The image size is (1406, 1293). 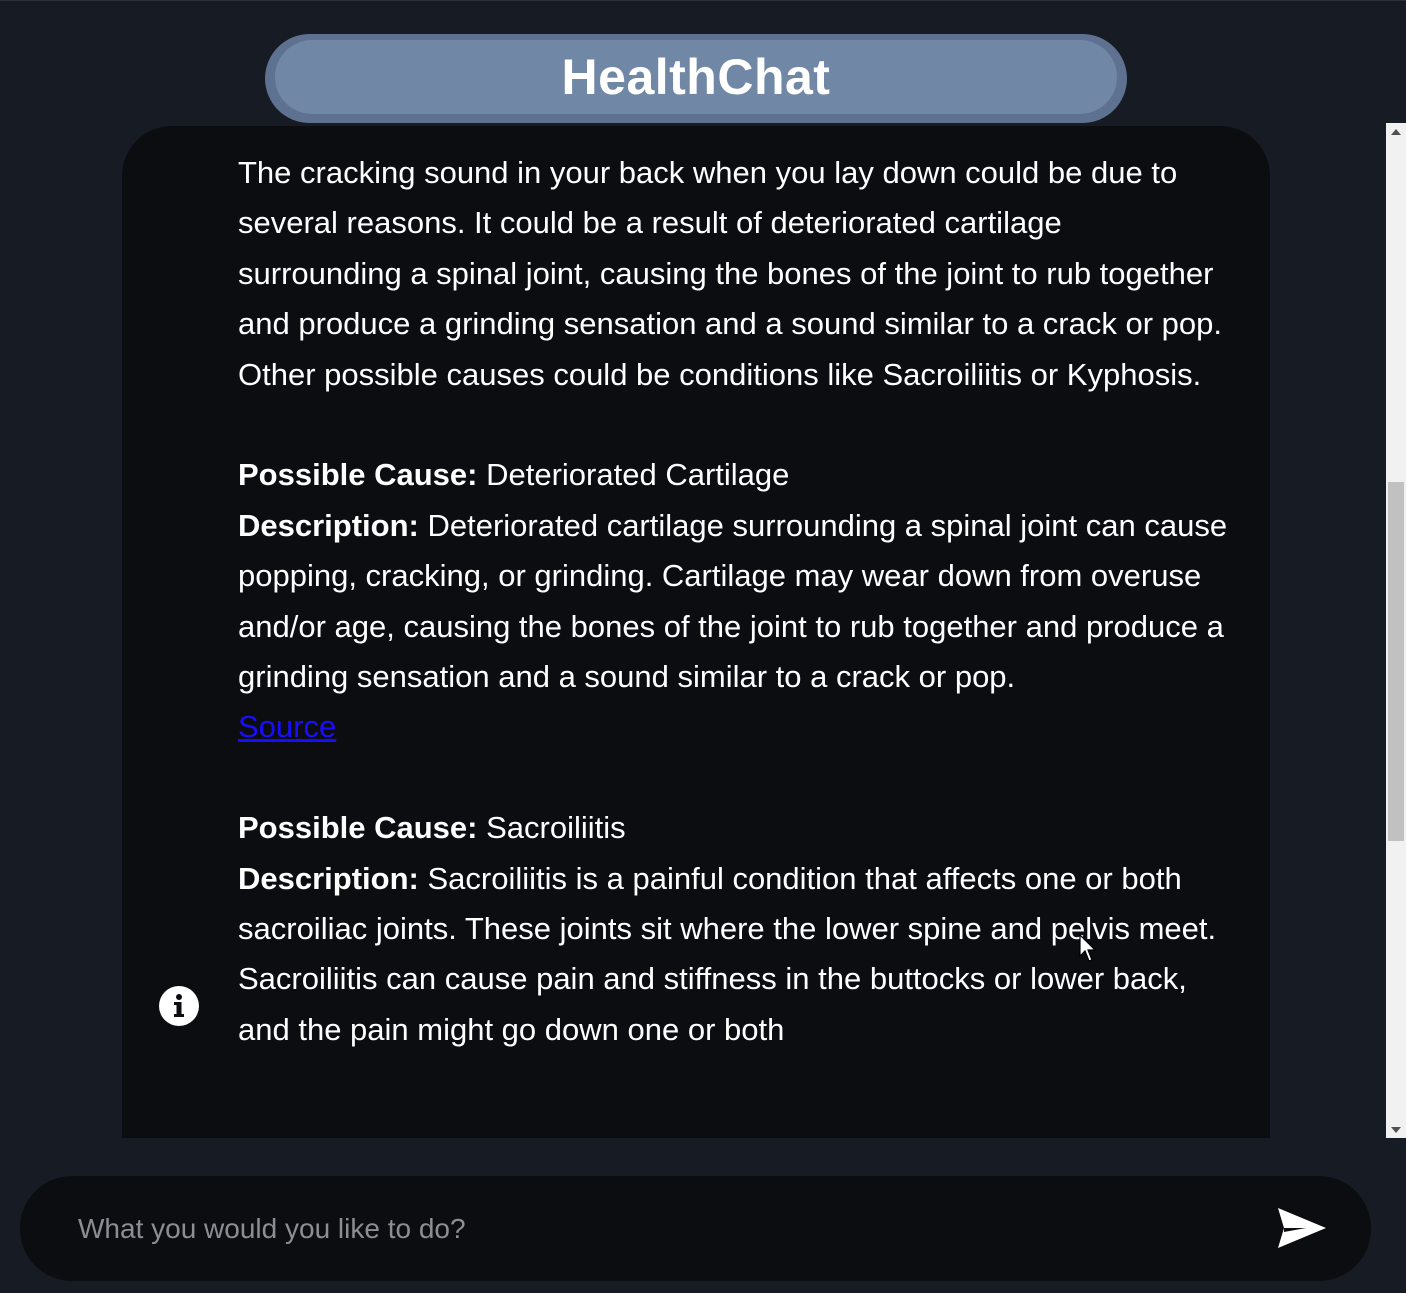 I want to click on composer-bar, so click(x=695, y=1228).